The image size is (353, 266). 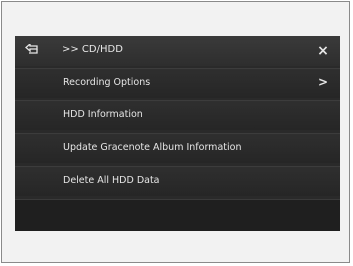 I want to click on chevron-right-icon: >, so click(x=322, y=82).